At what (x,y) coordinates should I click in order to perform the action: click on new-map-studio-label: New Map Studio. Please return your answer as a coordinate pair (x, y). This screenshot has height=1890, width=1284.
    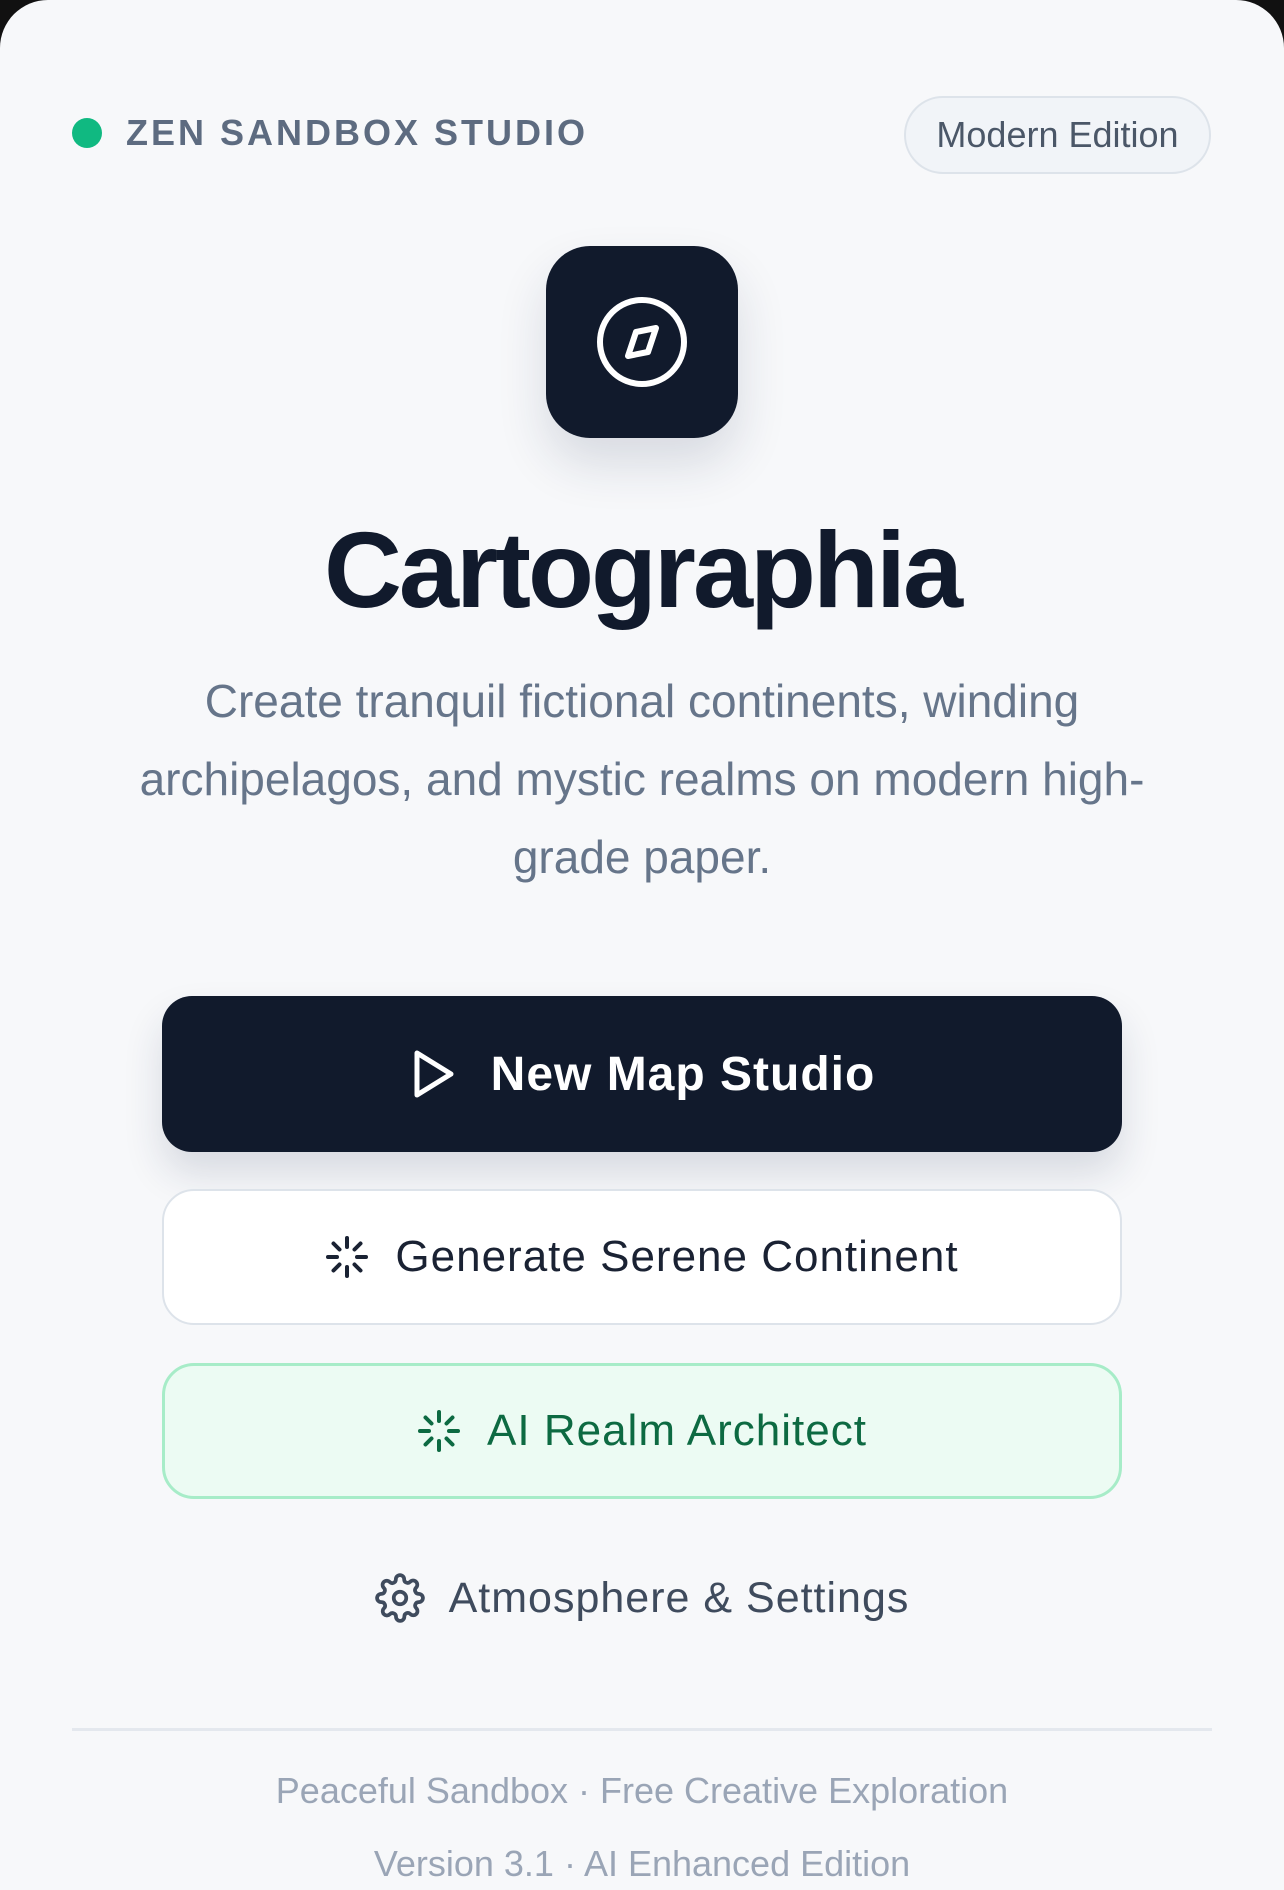
    Looking at the image, I should click on (683, 1074).